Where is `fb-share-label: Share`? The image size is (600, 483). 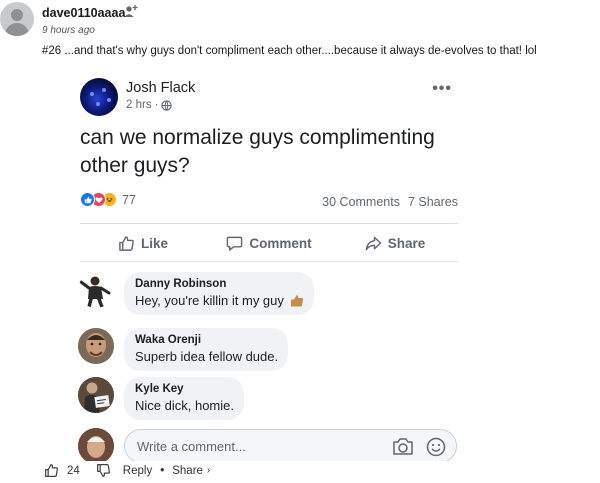
fb-share-label: Share is located at coordinates (406, 243).